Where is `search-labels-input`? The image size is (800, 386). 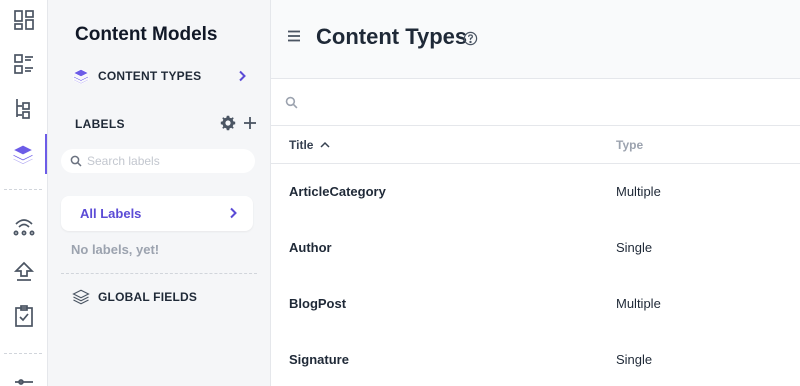
search-labels-input is located at coordinates (167, 161).